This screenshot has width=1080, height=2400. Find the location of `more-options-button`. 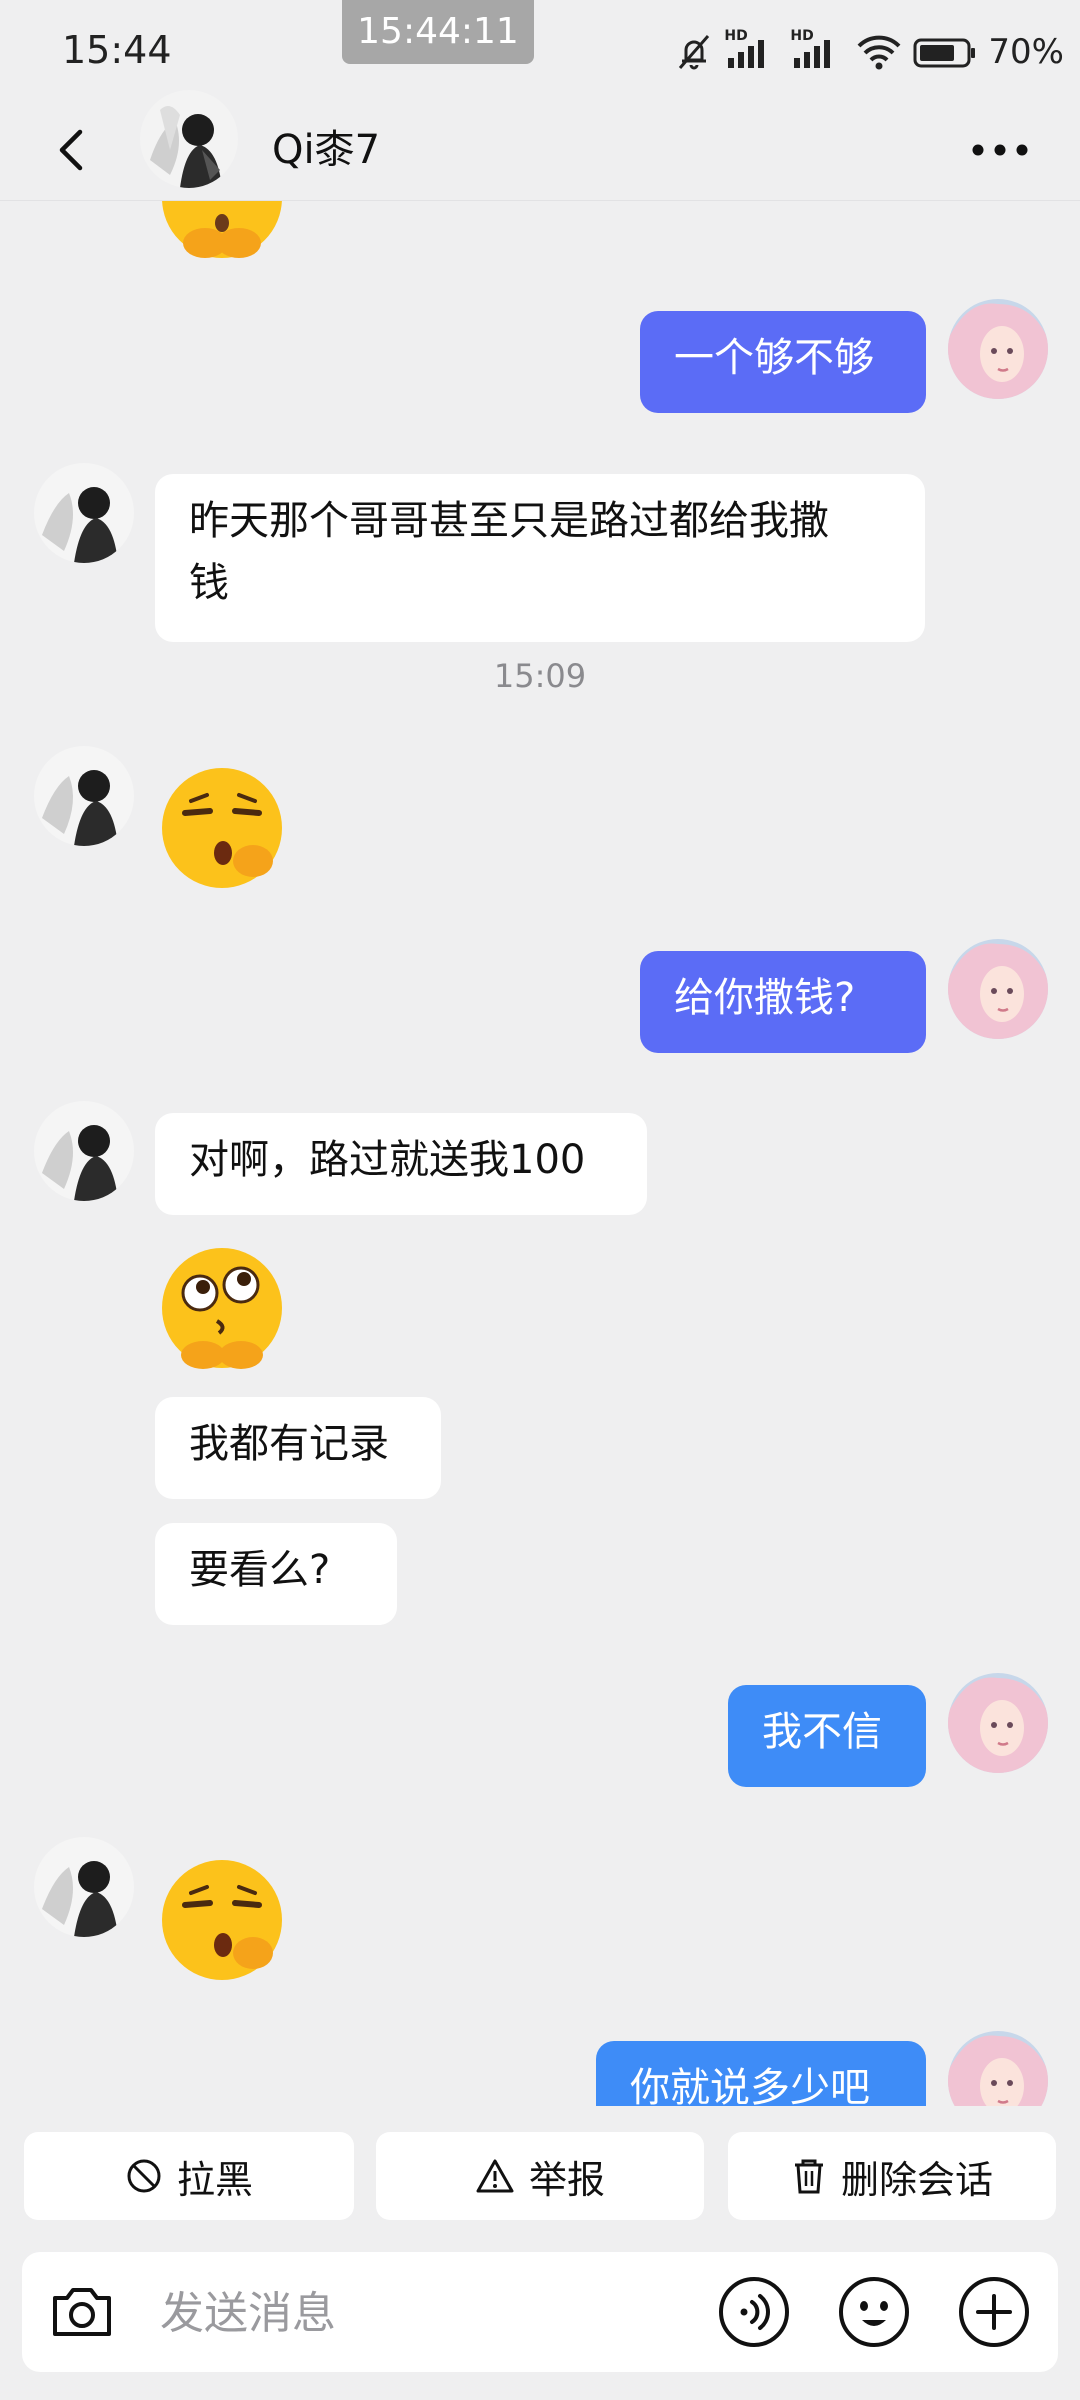

more-options-button is located at coordinates (1000, 150).